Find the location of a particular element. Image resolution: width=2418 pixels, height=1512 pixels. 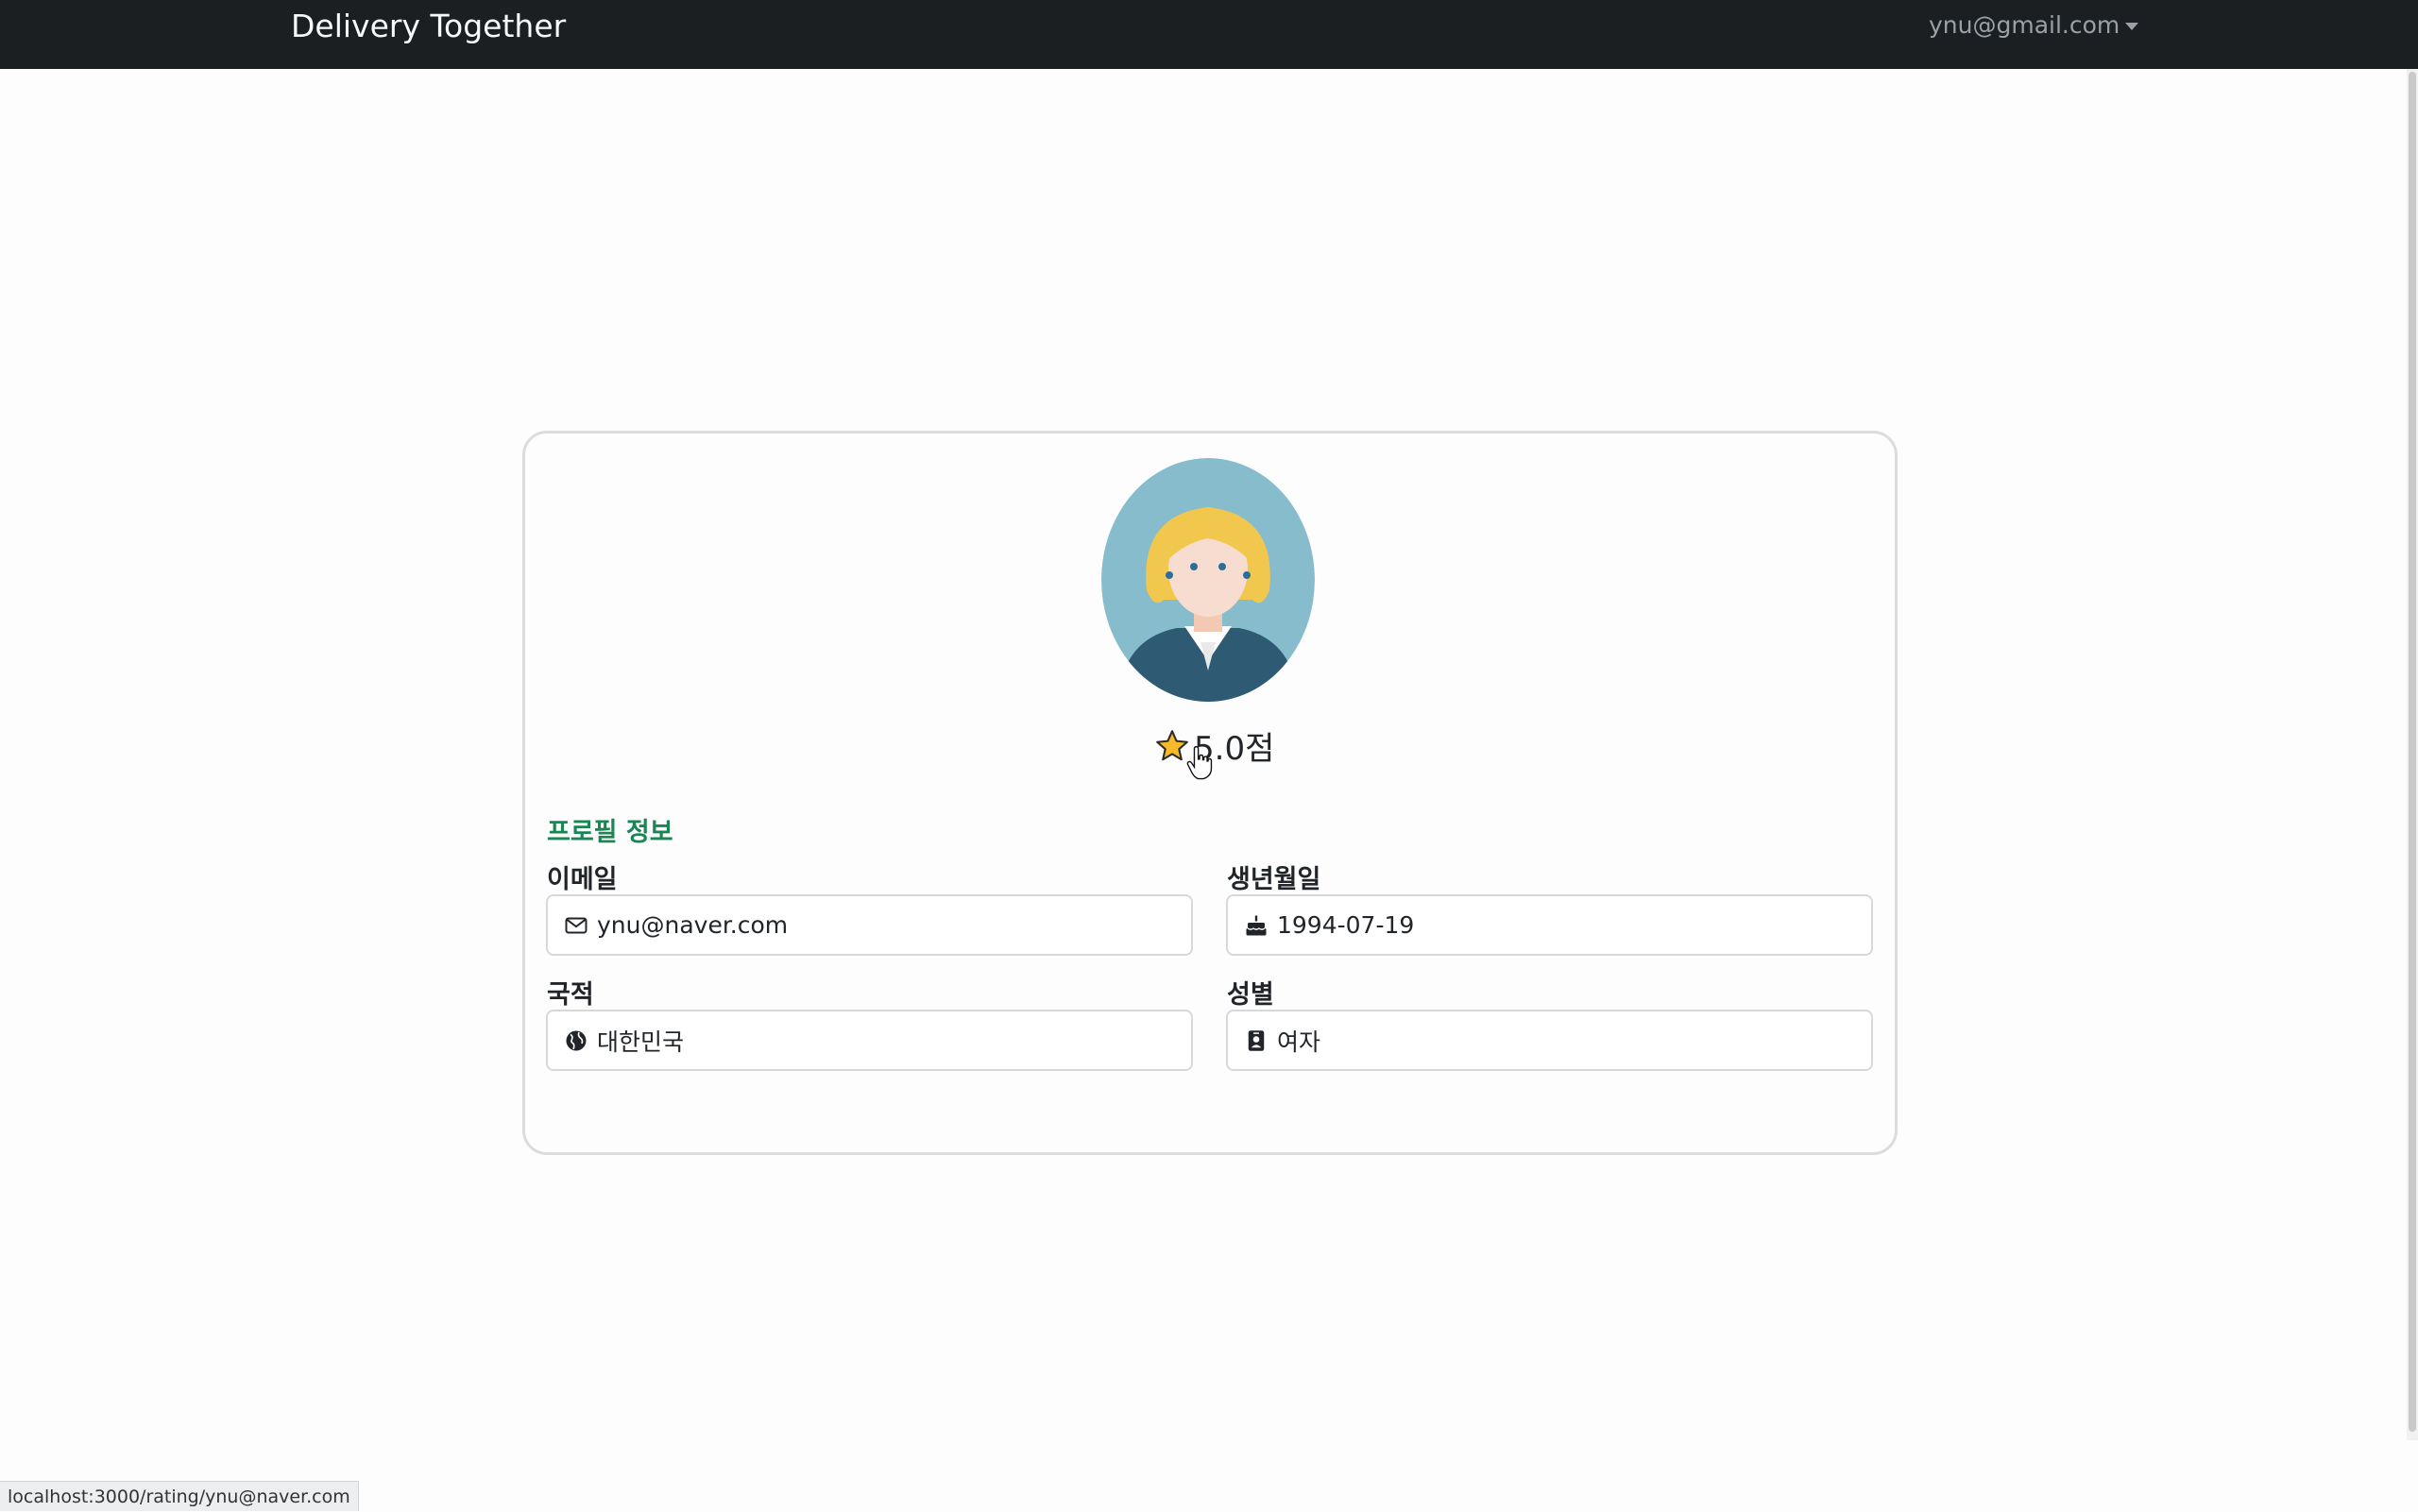

email-label: 이메일 is located at coordinates (582, 879).